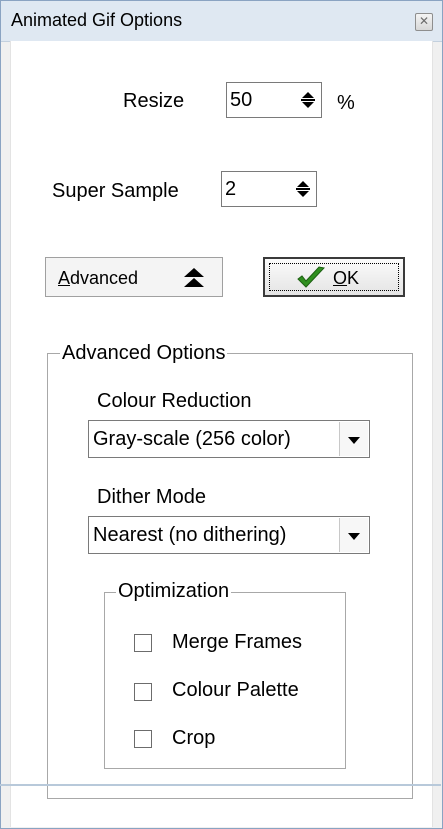  I want to click on ok-label: OK, so click(346, 278).